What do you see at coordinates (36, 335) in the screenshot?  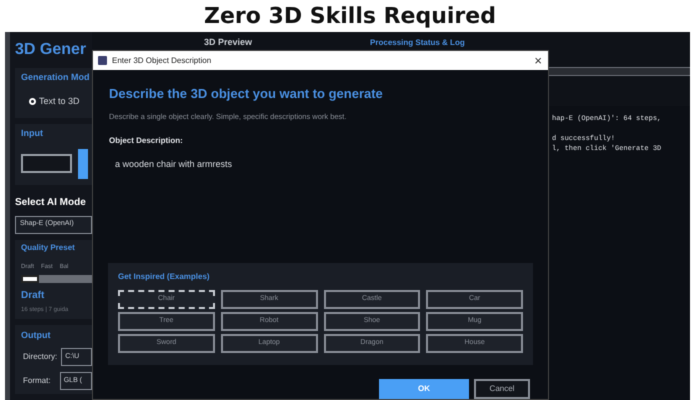 I see `section-heading: Output` at bounding box center [36, 335].